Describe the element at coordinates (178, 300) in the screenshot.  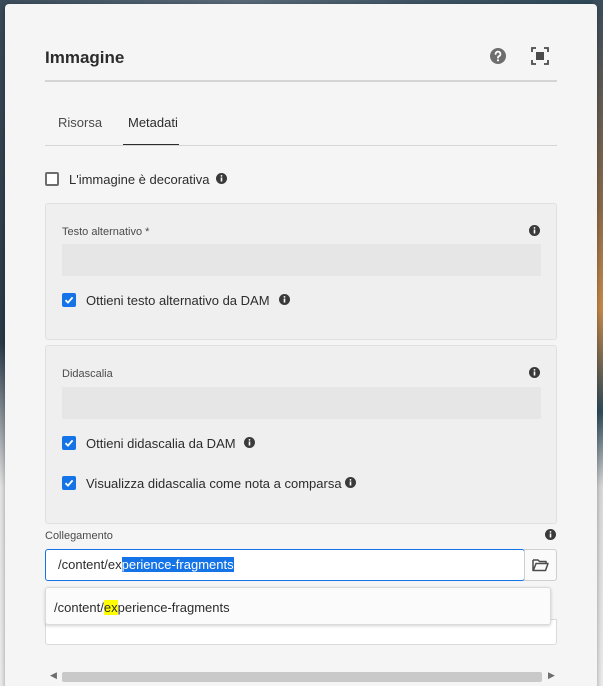
I see `alt-from-dam-label: Ottieni testo alternativo da DAM` at that location.